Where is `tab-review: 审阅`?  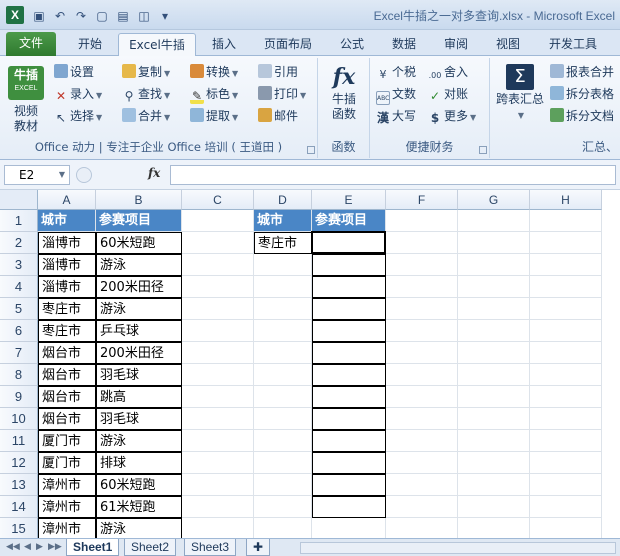 tab-review: 审阅 is located at coordinates (456, 44).